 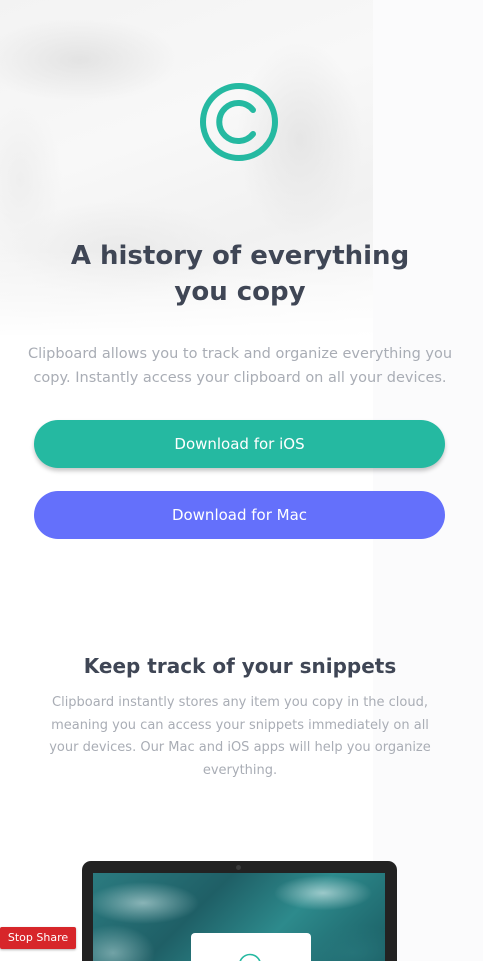 What do you see at coordinates (239, 122) in the screenshot?
I see `copyright-logo-icon` at bounding box center [239, 122].